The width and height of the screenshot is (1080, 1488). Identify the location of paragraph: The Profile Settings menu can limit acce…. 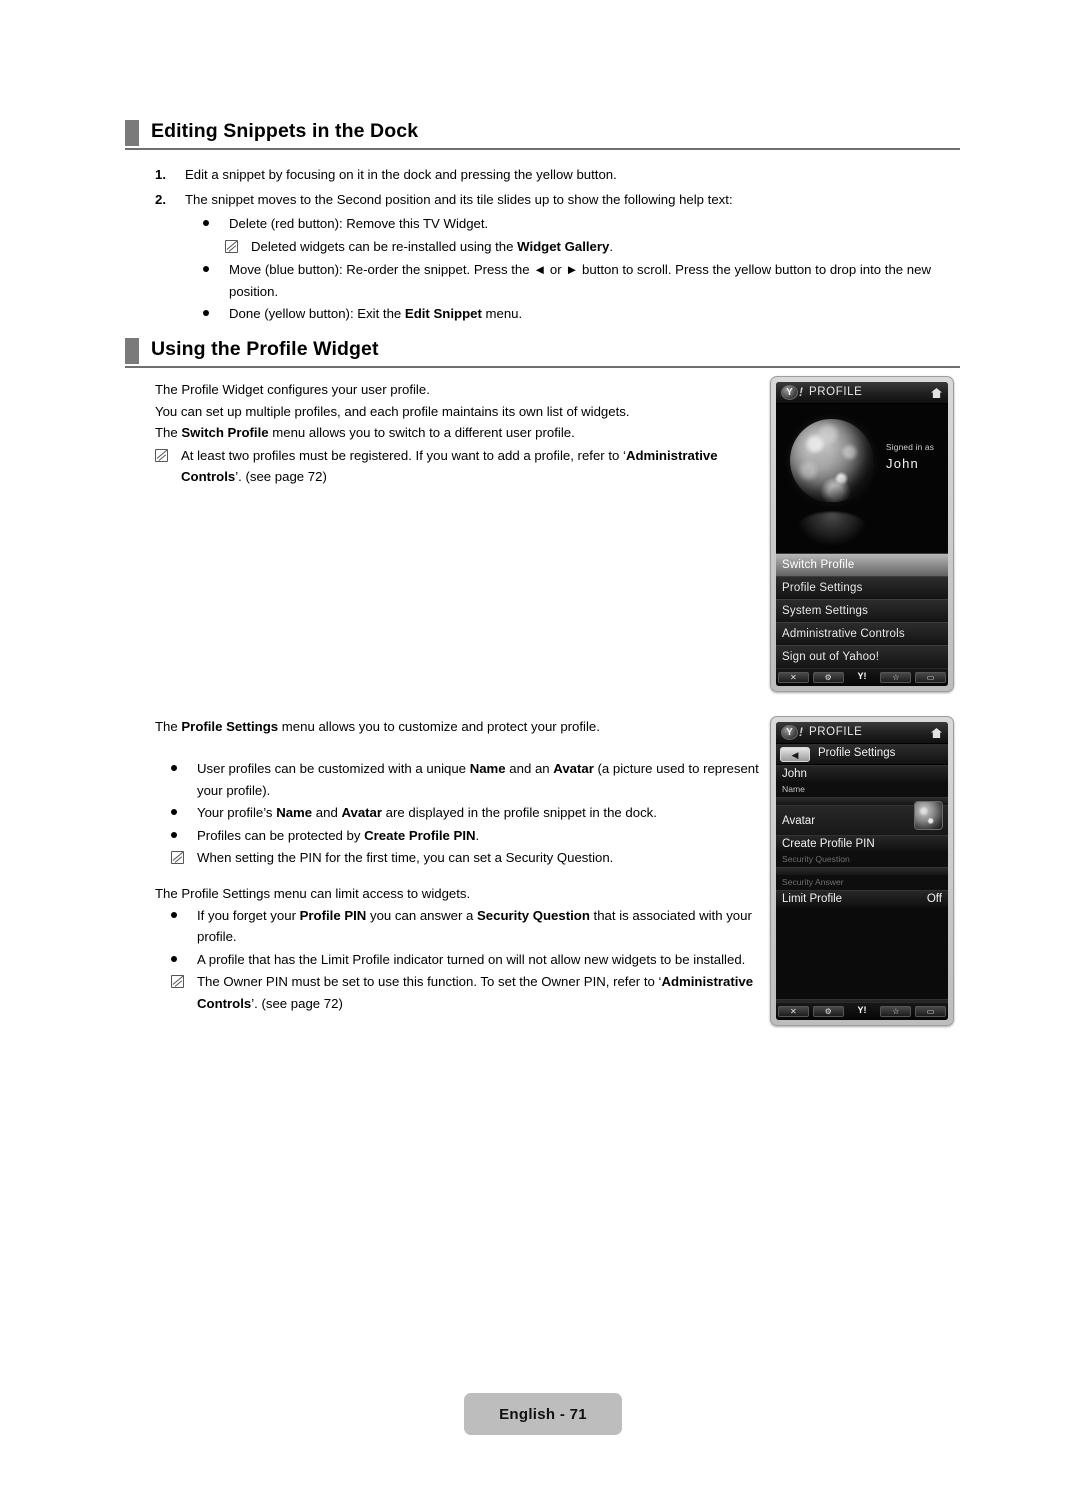
(313, 893).